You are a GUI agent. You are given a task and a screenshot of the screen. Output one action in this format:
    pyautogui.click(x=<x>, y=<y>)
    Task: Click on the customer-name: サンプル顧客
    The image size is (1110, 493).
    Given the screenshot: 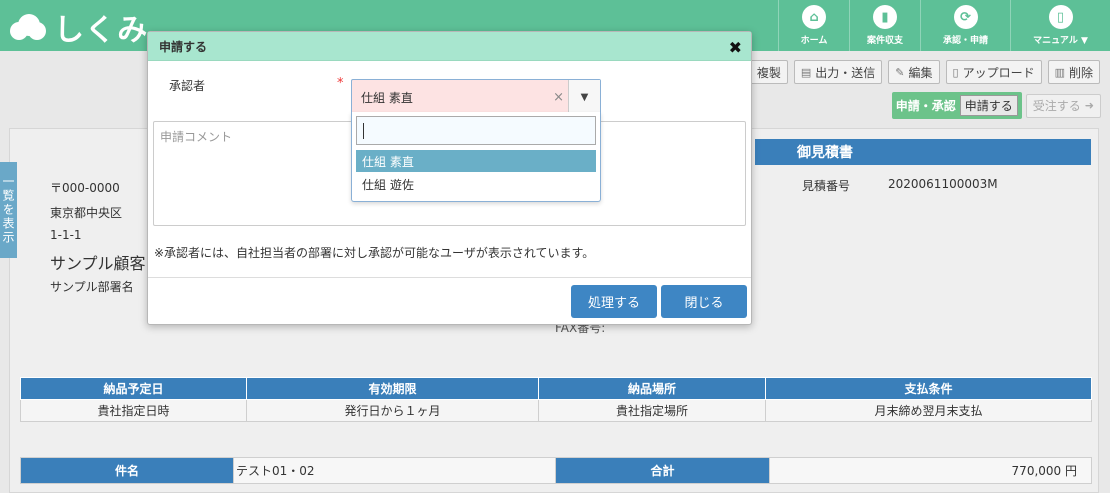 What is the action you would take?
    pyautogui.click(x=98, y=263)
    